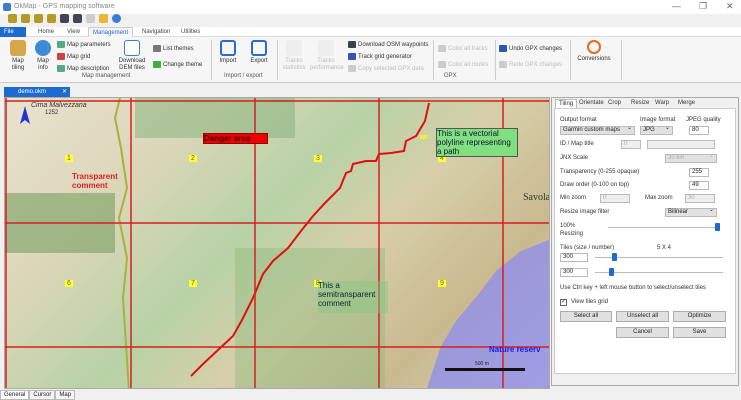 The image size is (741, 400). What do you see at coordinates (586, 316) in the screenshot?
I see `select-all-button: Select all` at bounding box center [586, 316].